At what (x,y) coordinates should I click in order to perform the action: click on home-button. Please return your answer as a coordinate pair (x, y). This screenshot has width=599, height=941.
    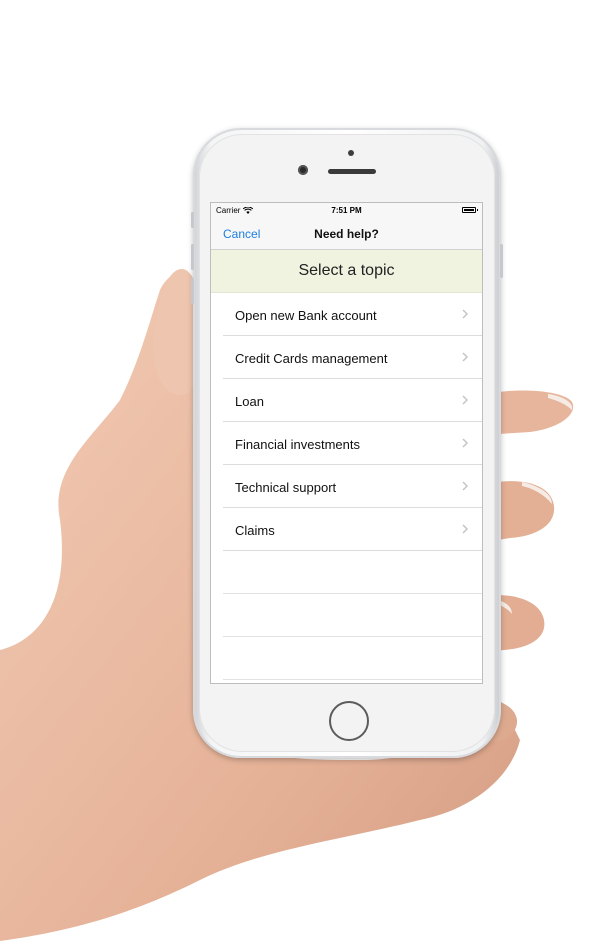
    Looking at the image, I should click on (349, 721).